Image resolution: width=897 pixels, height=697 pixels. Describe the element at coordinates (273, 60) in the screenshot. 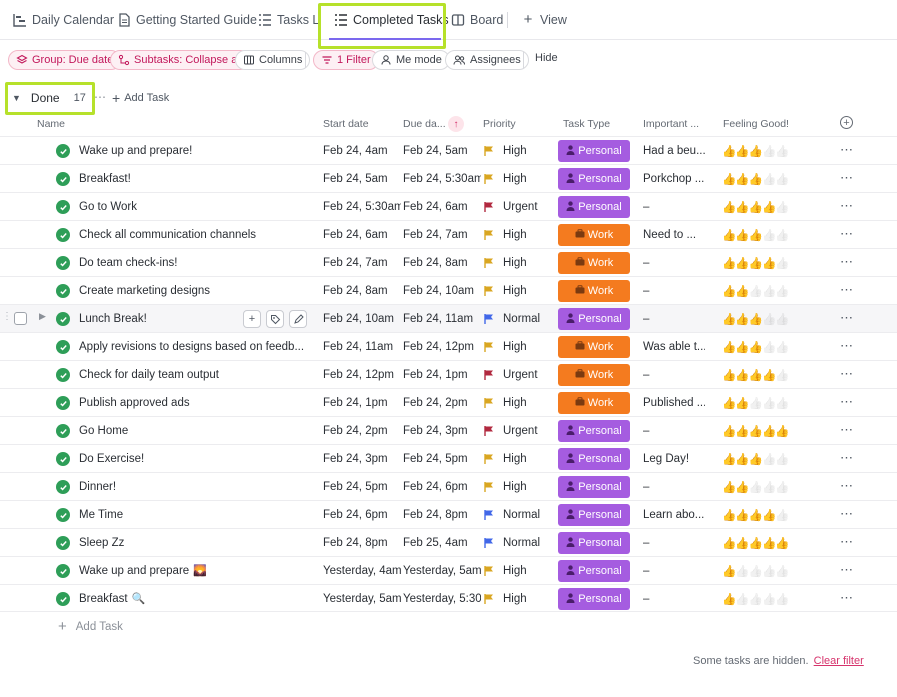

I see `columns-chip: Columns` at that location.